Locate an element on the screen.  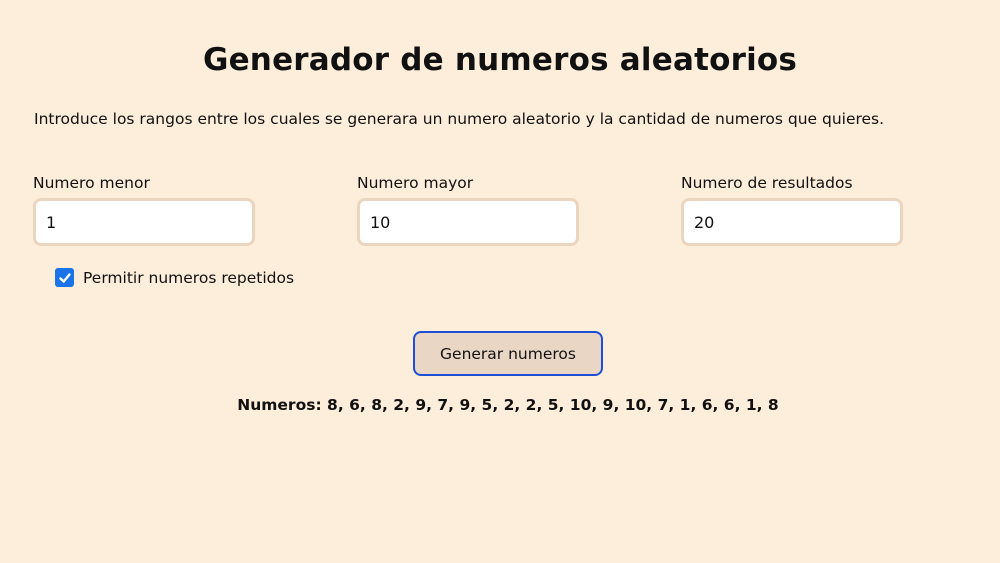
allow-repeats-option: Permitir numeros repetidos is located at coordinates (174, 277).